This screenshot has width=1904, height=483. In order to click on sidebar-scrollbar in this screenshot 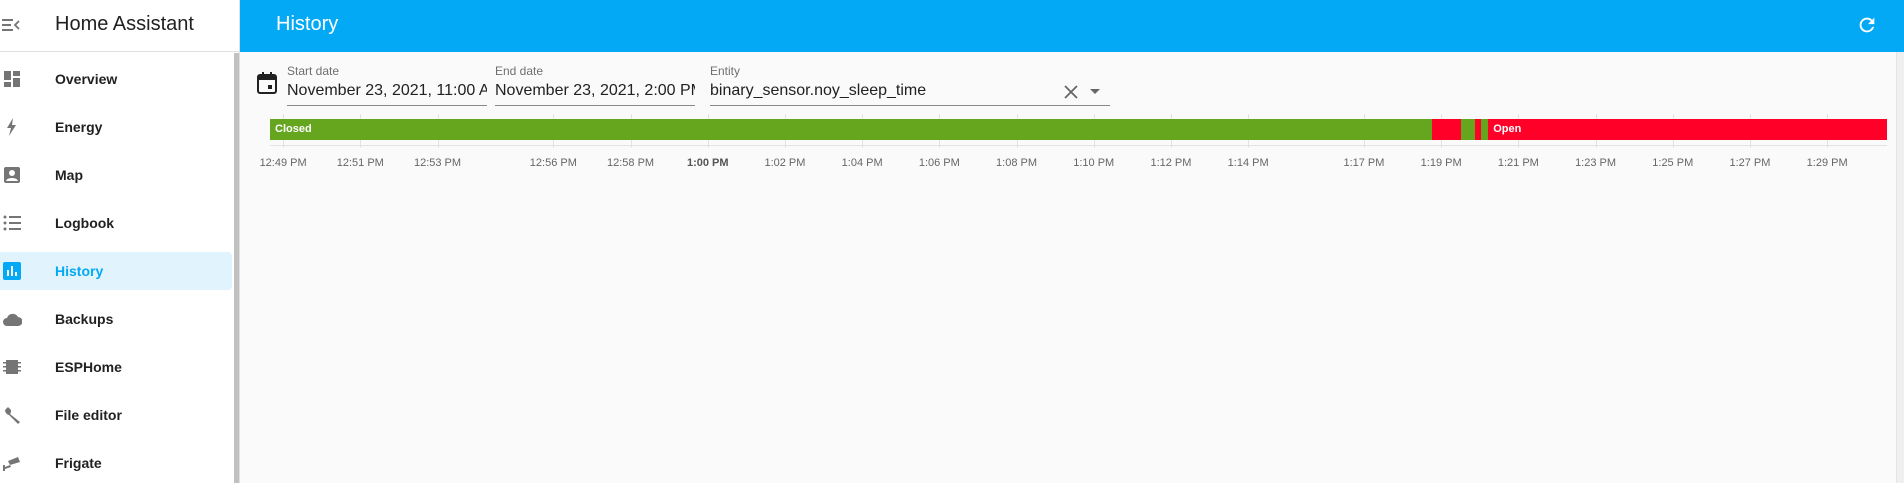, I will do `click(236, 268)`.